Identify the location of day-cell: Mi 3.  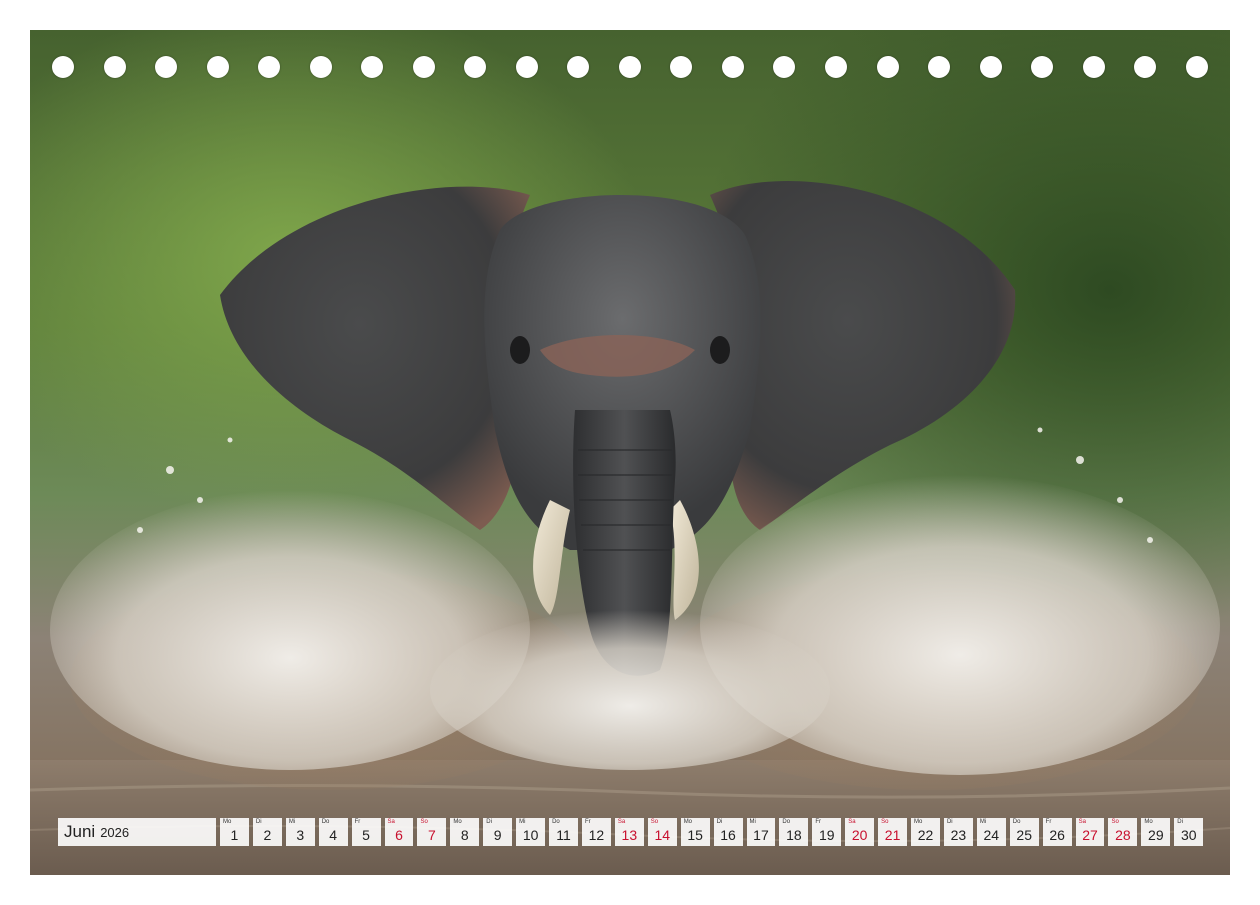
(300, 832).